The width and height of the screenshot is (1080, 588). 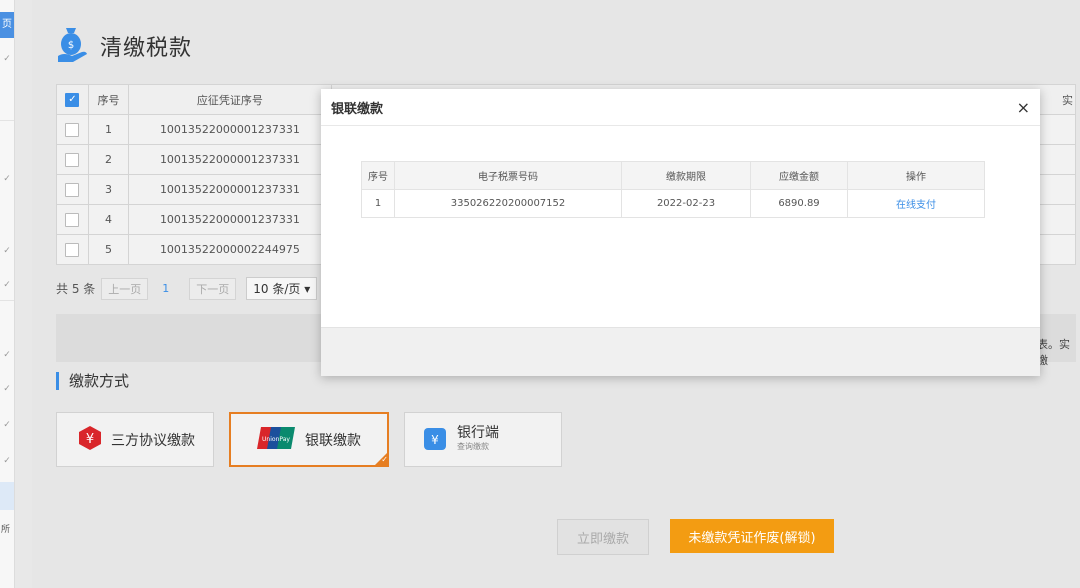 I want to click on select-all-checkbox: ✓, so click(x=72, y=99).